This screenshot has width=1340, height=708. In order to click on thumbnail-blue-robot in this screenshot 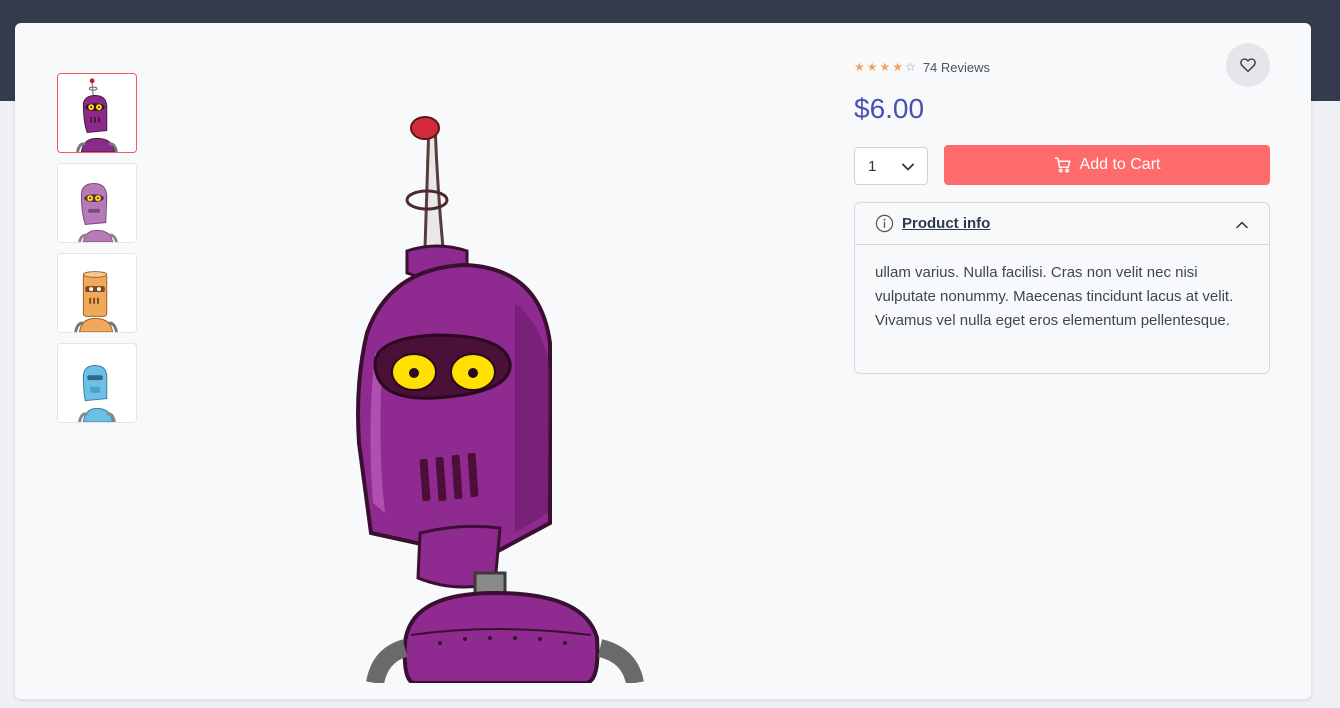, I will do `click(97, 383)`.